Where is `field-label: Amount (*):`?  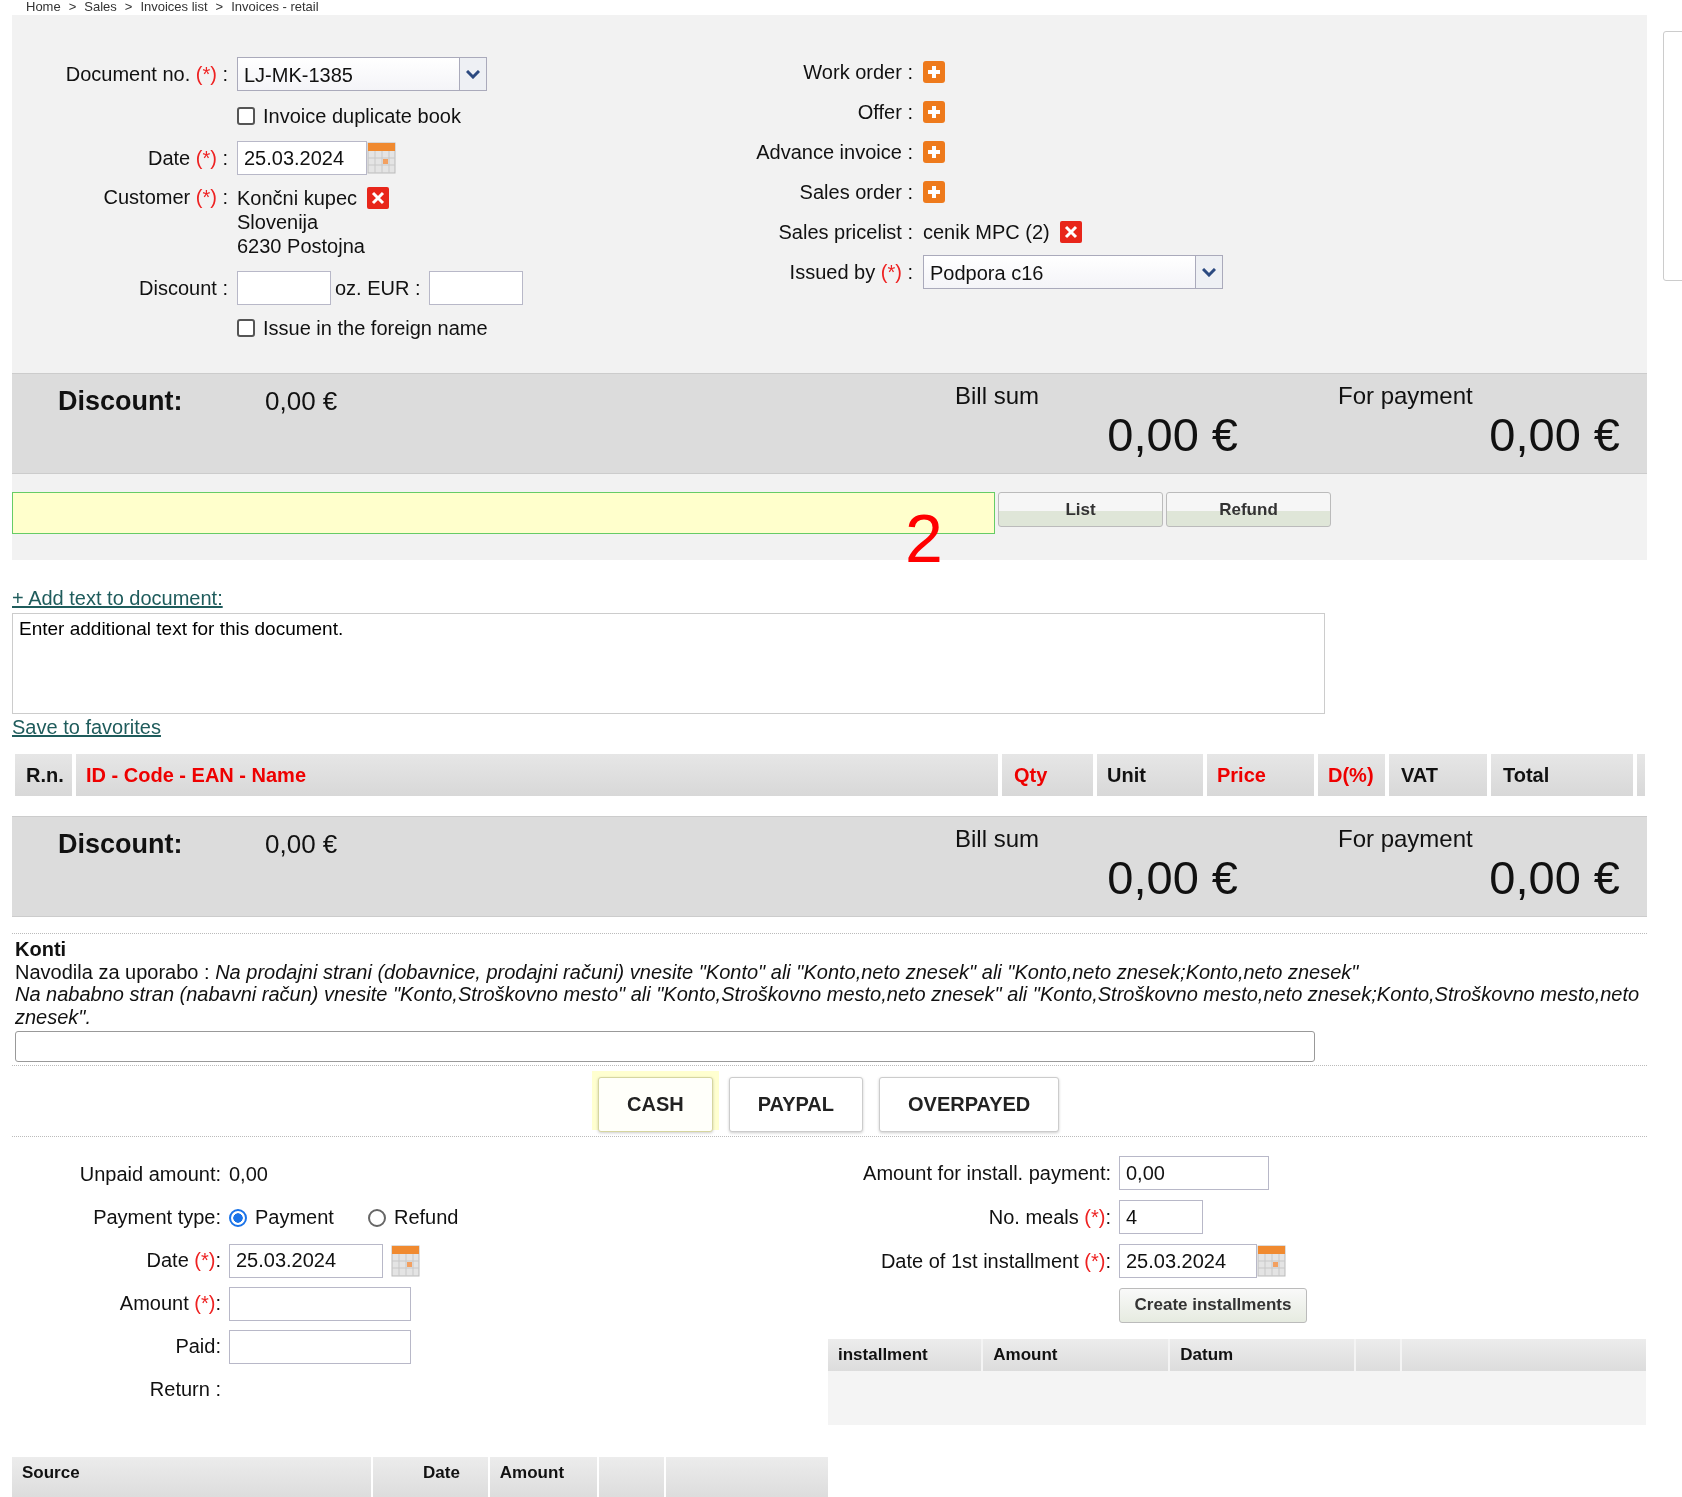 field-label: Amount (*): is located at coordinates (169, 1303).